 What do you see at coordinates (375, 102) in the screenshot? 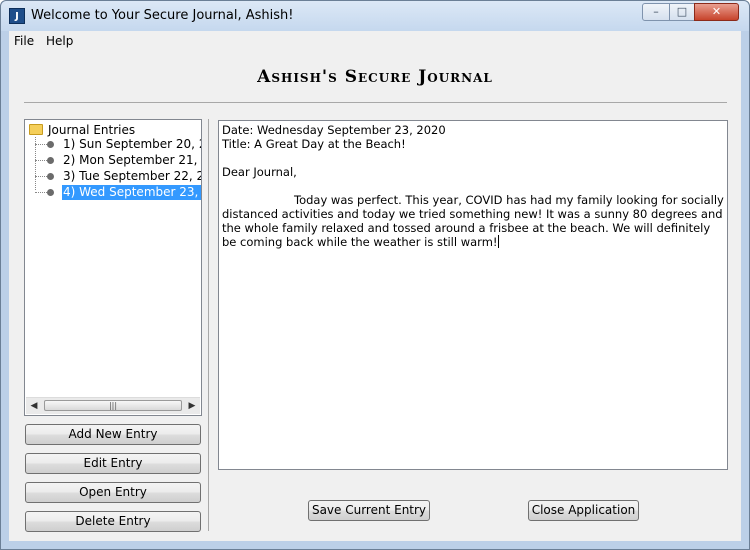
I see `header-divider` at bounding box center [375, 102].